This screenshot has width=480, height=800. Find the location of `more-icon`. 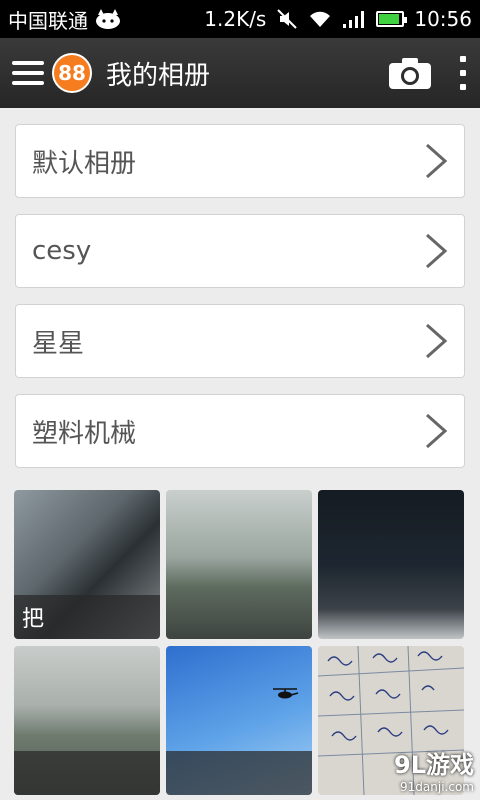

more-icon is located at coordinates (463, 73).